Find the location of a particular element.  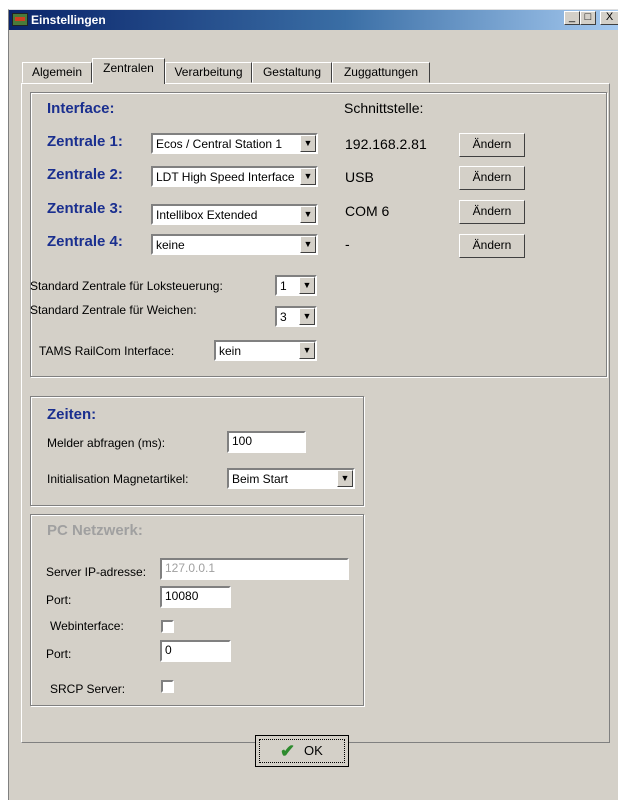

tab-zentralen: Zentralen is located at coordinates (128, 71).